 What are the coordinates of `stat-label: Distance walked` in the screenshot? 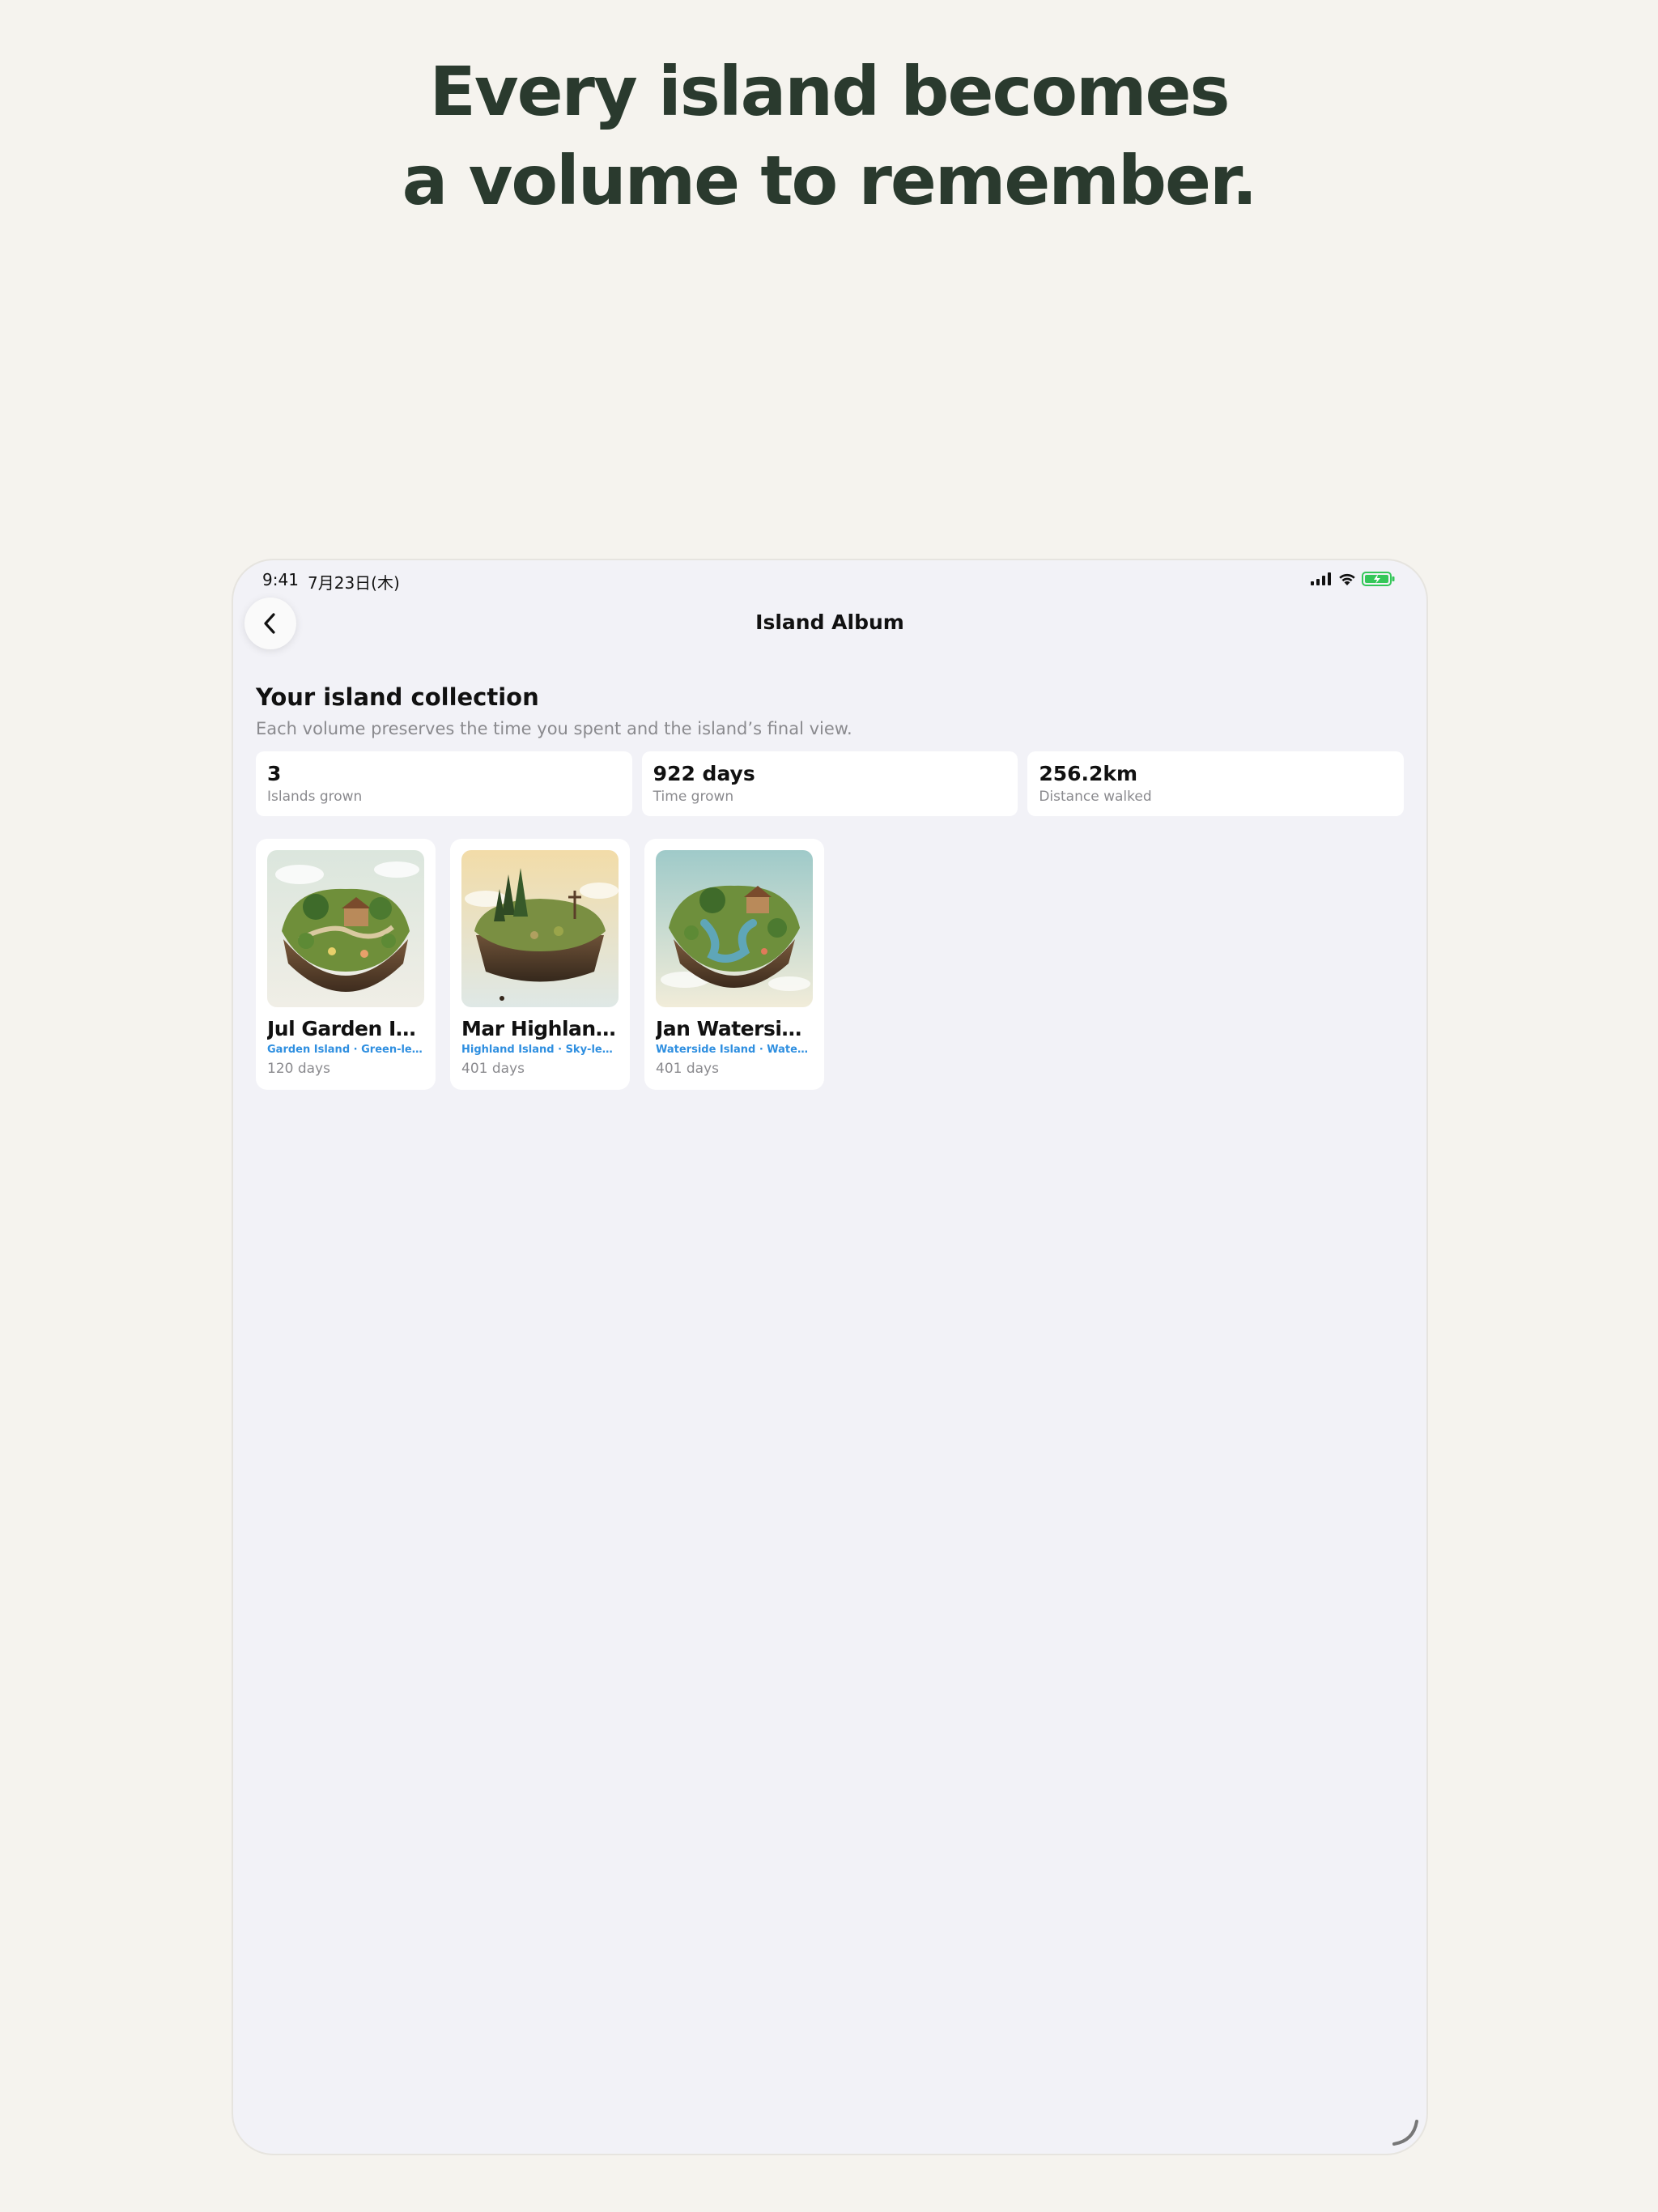 It's located at (1095, 797).